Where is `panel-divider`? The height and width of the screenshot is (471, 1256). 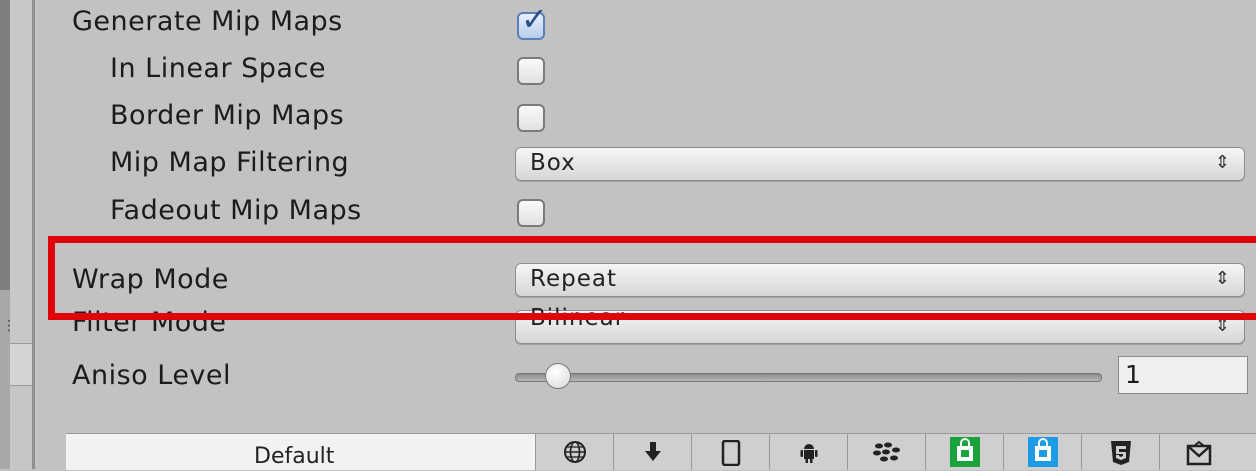 panel-divider is located at coordinates (33, 234).